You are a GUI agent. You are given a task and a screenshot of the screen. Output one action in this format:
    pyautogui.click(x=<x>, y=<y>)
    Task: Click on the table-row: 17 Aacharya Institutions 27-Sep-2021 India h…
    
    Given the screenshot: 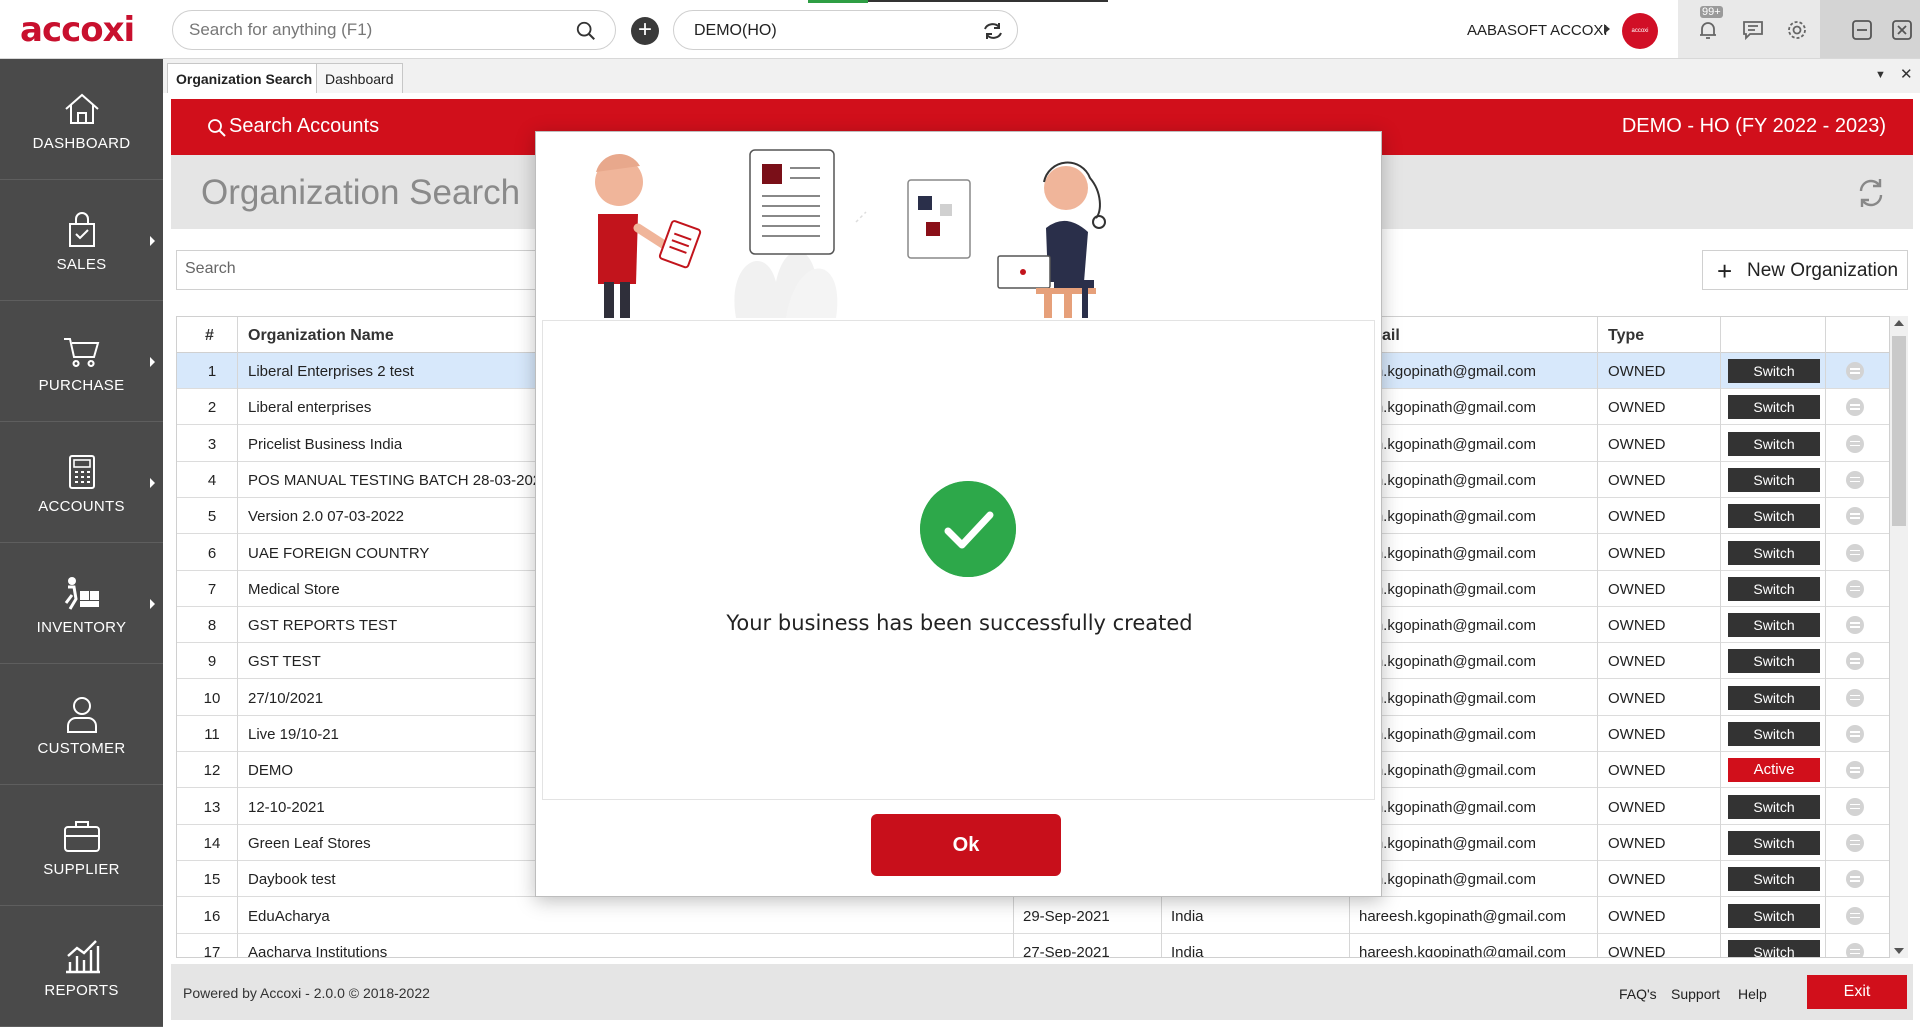 What is the action you would take?
    pyautogui.click(x=1033, y=945)
    